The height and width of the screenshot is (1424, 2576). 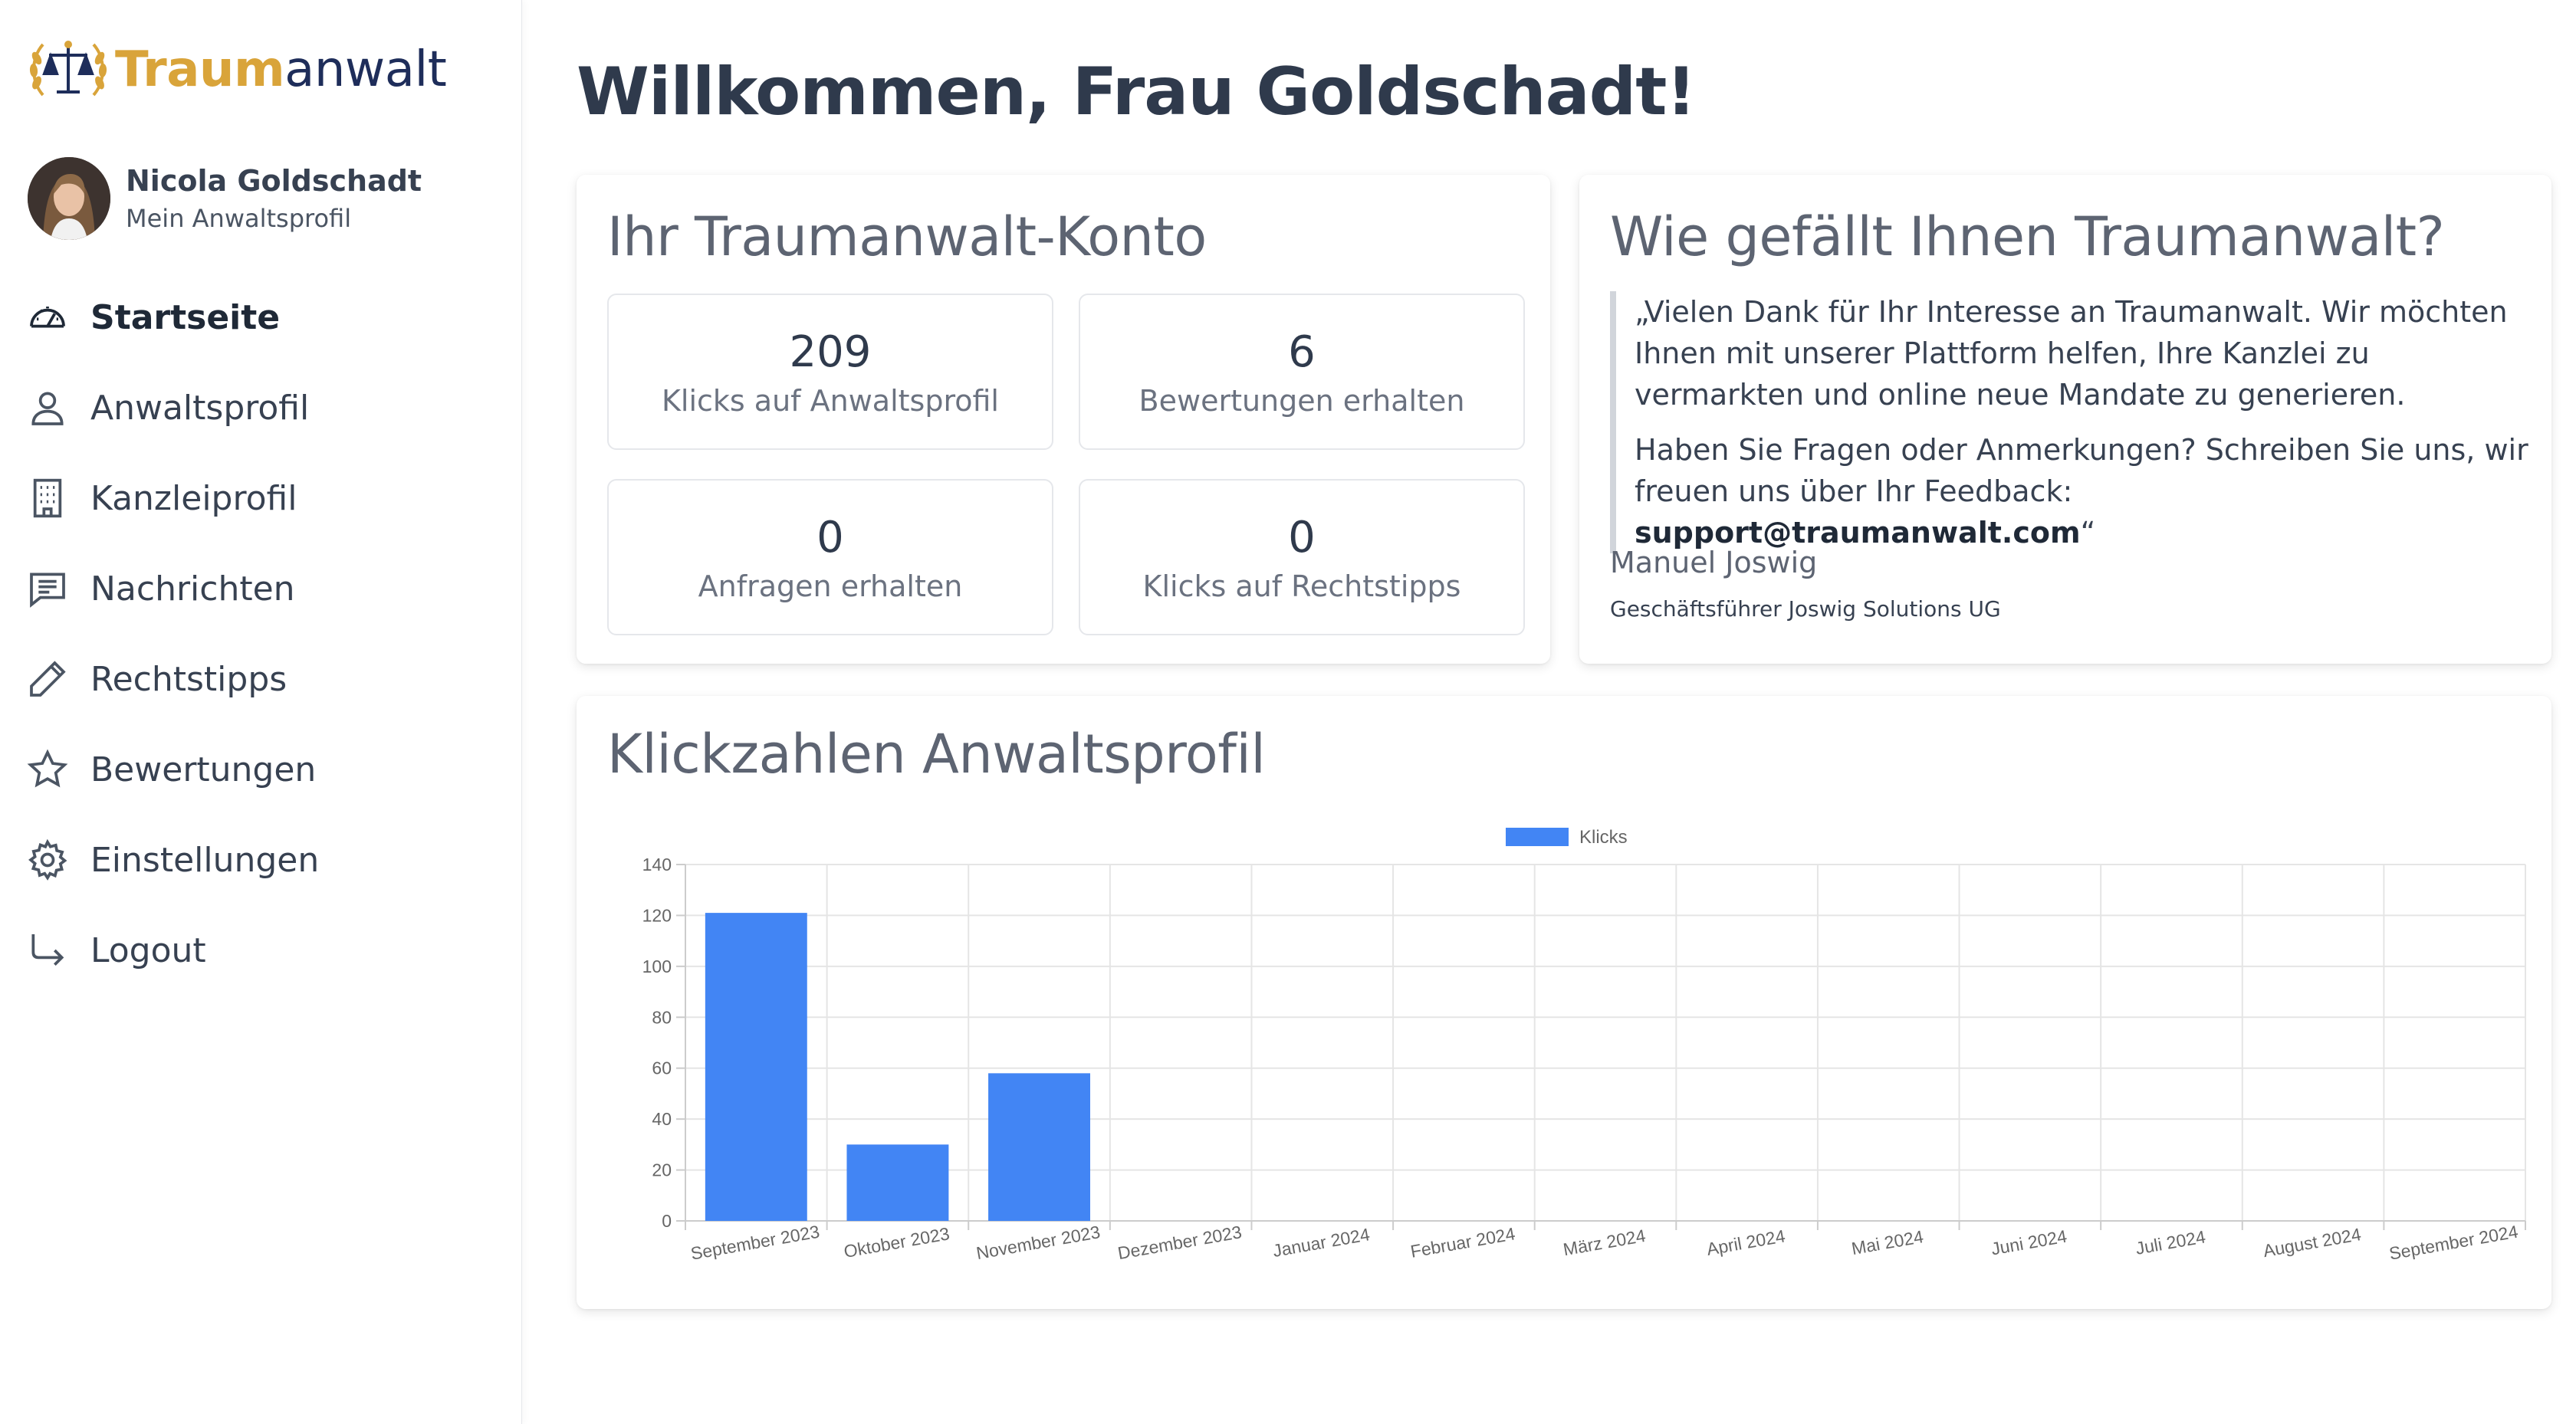 What do you see at coordinates (186, 317) in the screenshot?
I see `sidebar-item-label: Startseite` at bounding box center [186, 317].